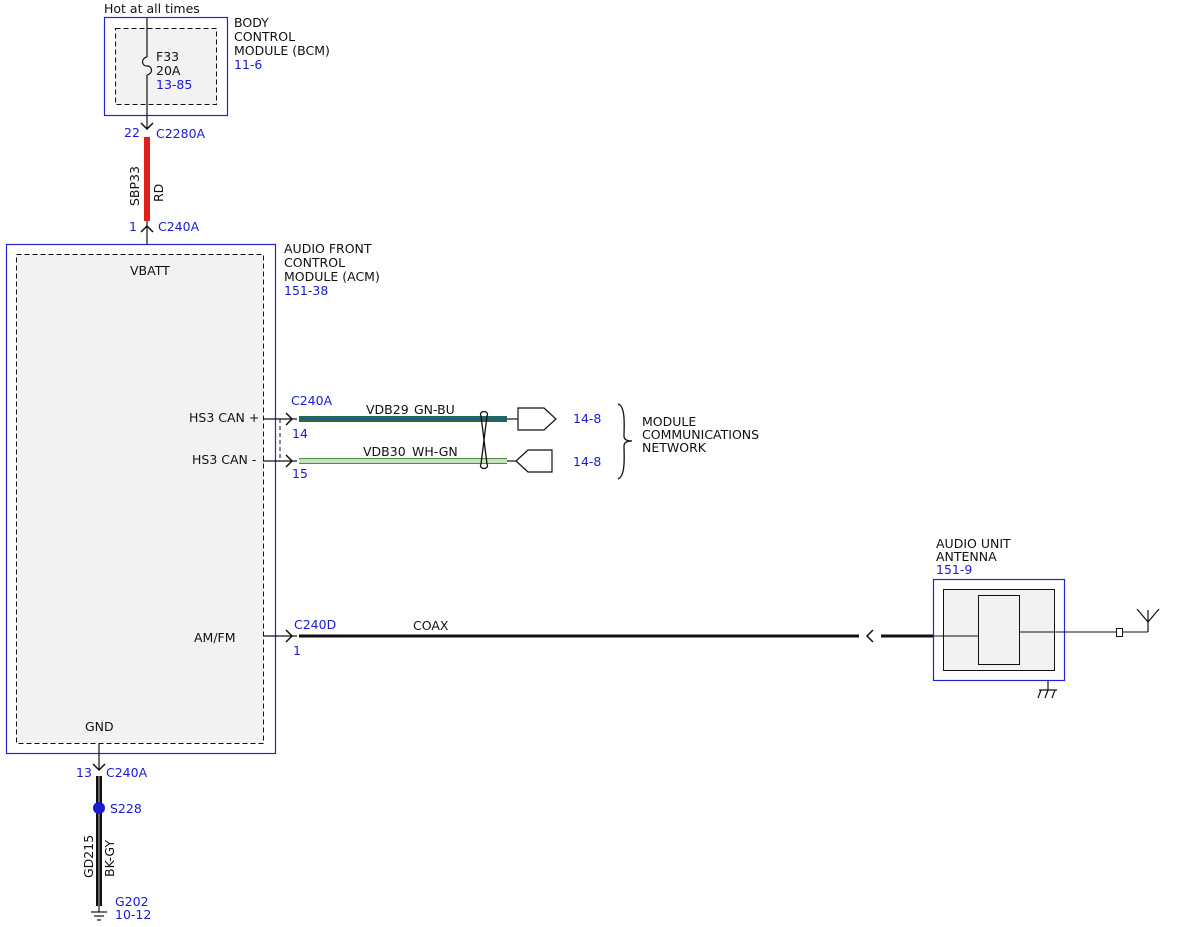 The image size is (1199, 927). I want to click on acm-module, so click(141, 499).